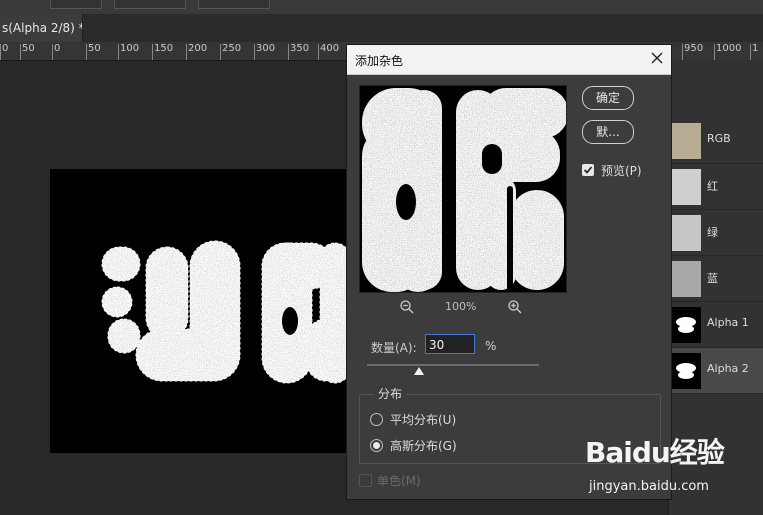 The width and height of the screenshot is (763, 515). What do you see at coordinates (509, 60) in the screenshot?
I see `dialog-titlebar: 添加杂色` at bounding box center [509, 60].